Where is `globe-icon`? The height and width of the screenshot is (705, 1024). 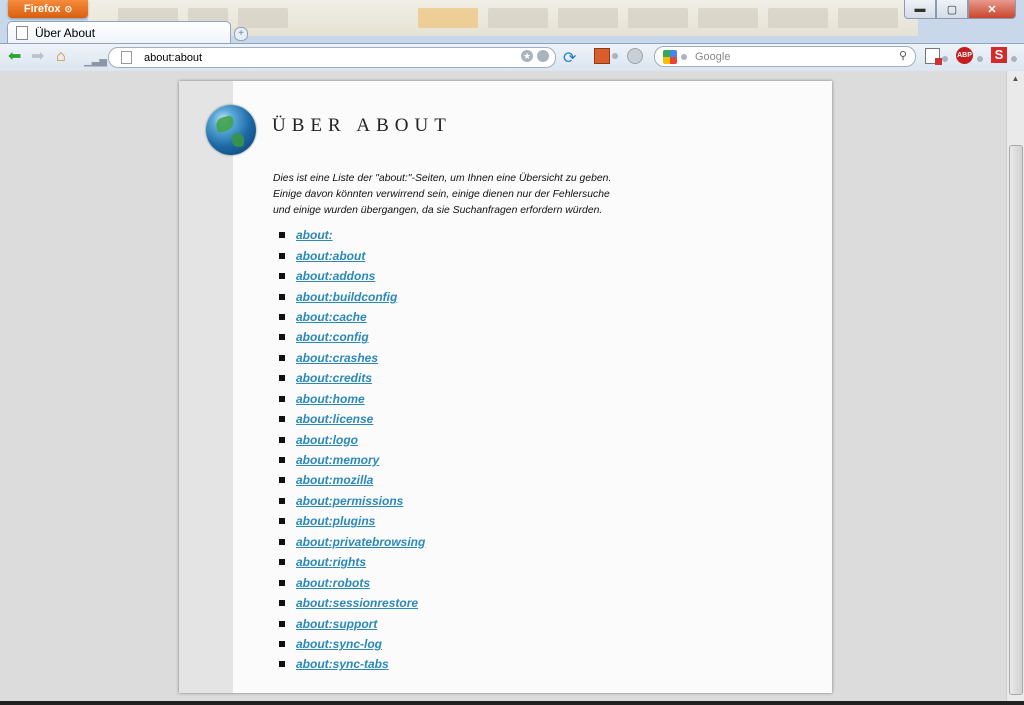 globe-icon is located at coordinates (231, 130).